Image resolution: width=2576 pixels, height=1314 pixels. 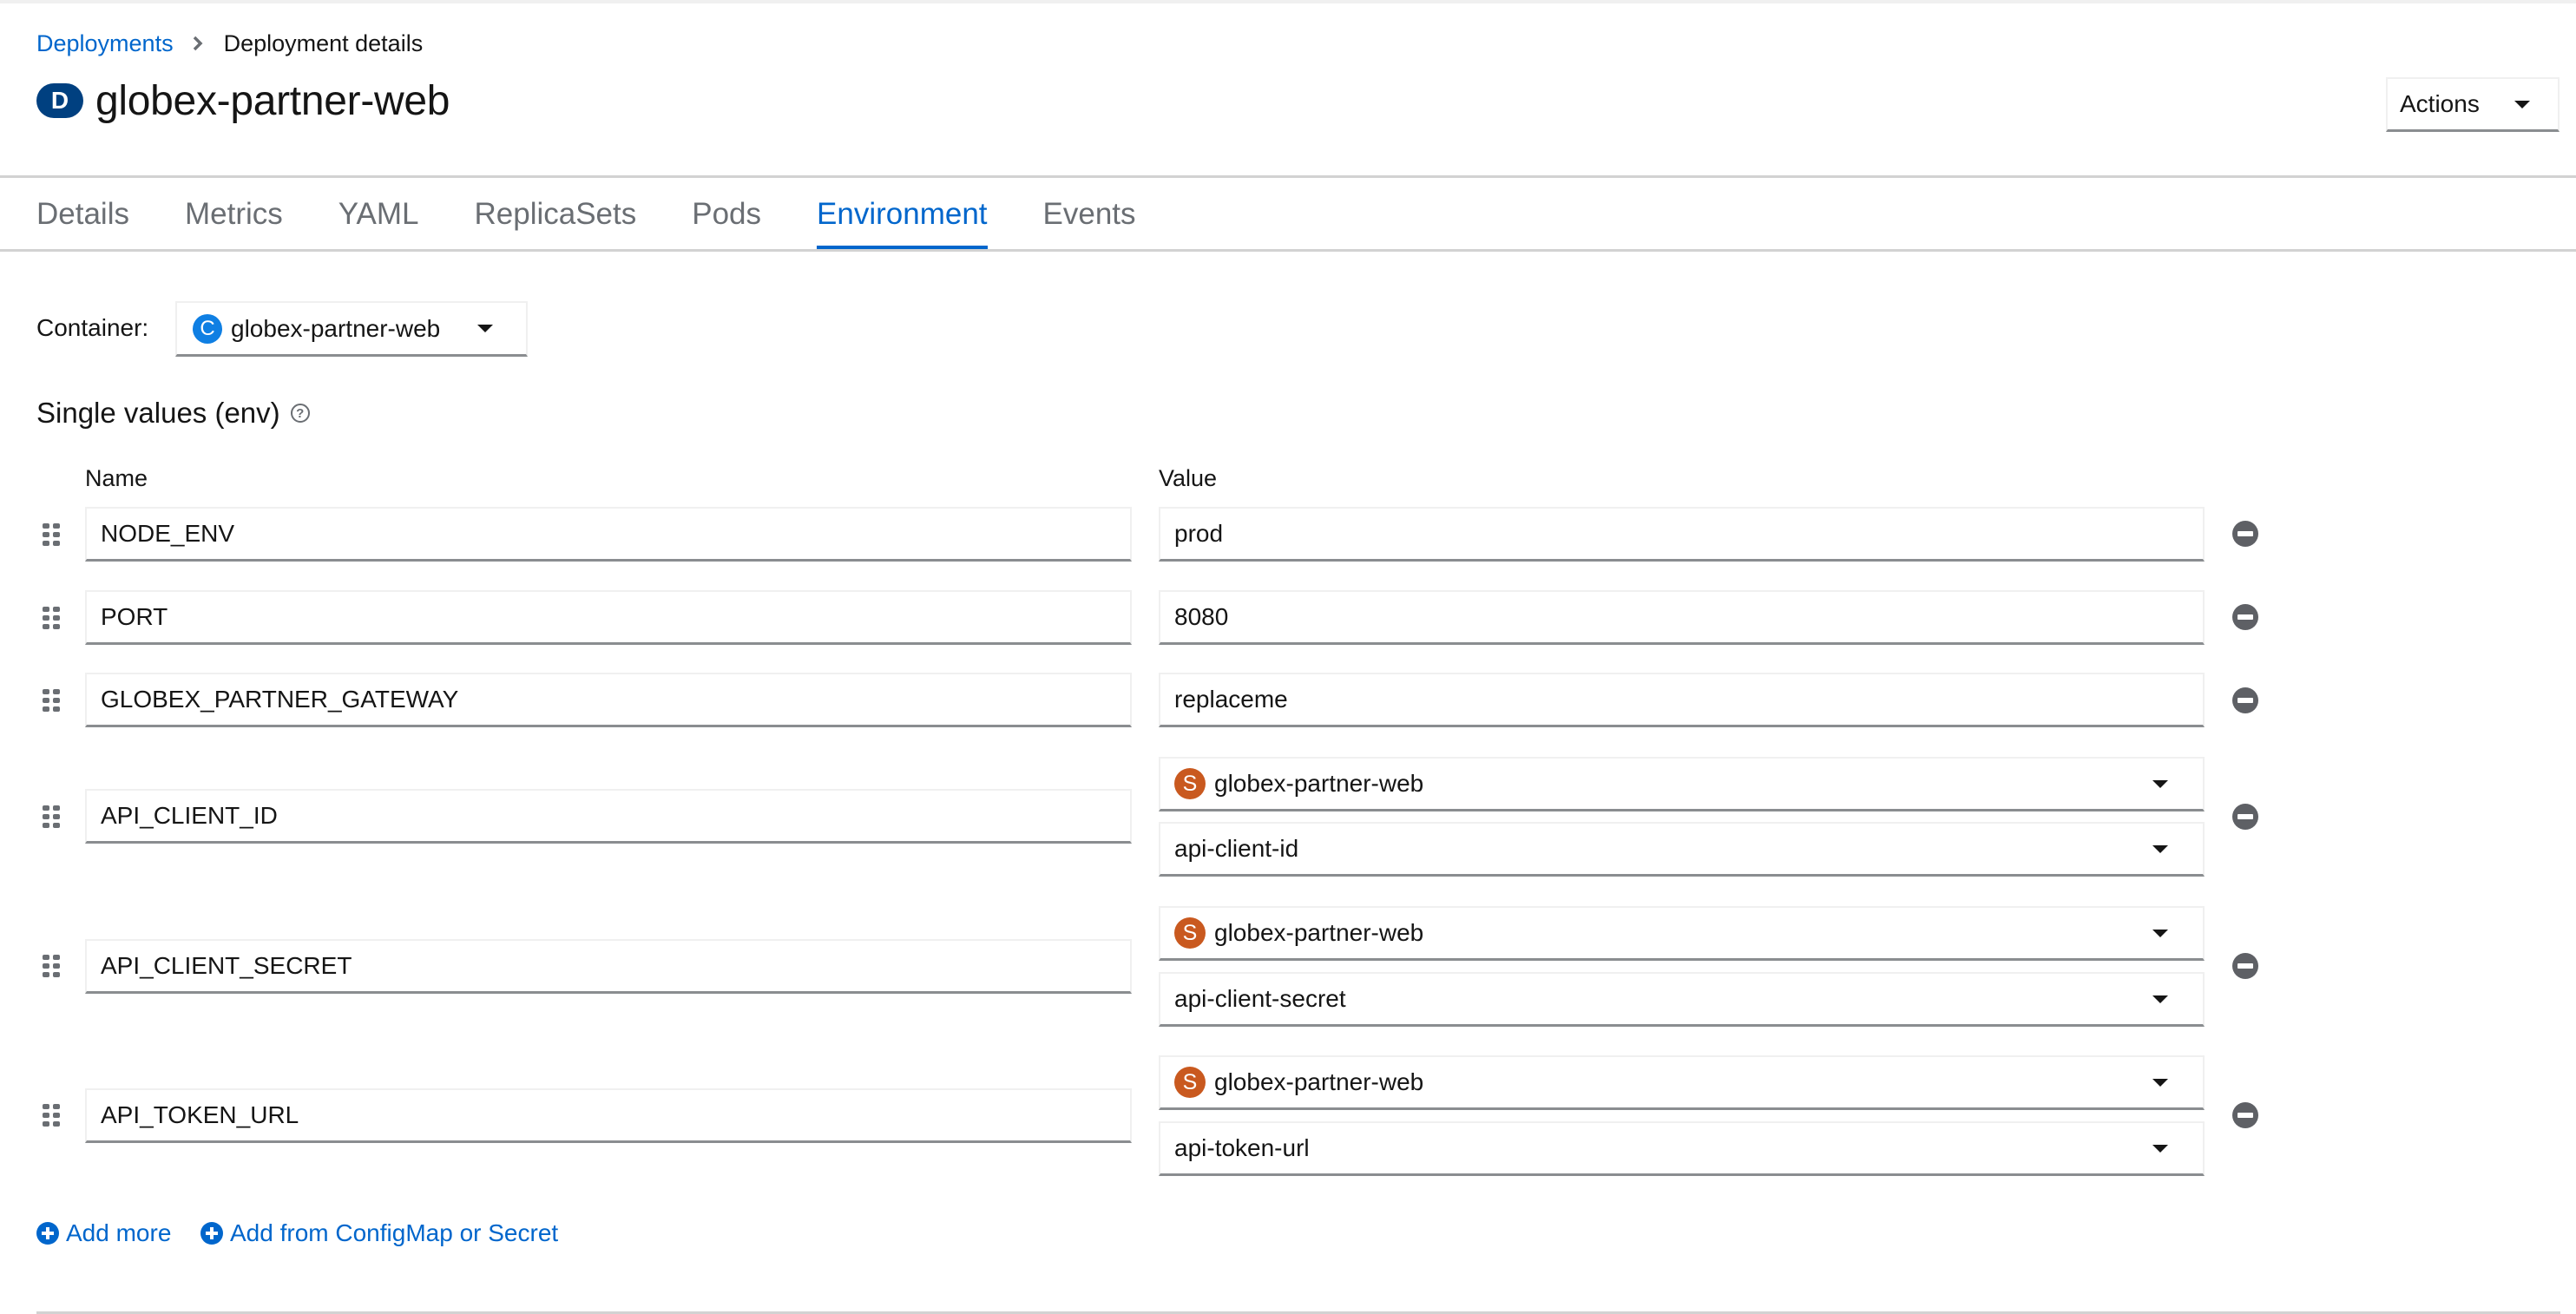 I want to click on env-value-input: 8080, so click(x=1682, y=617).